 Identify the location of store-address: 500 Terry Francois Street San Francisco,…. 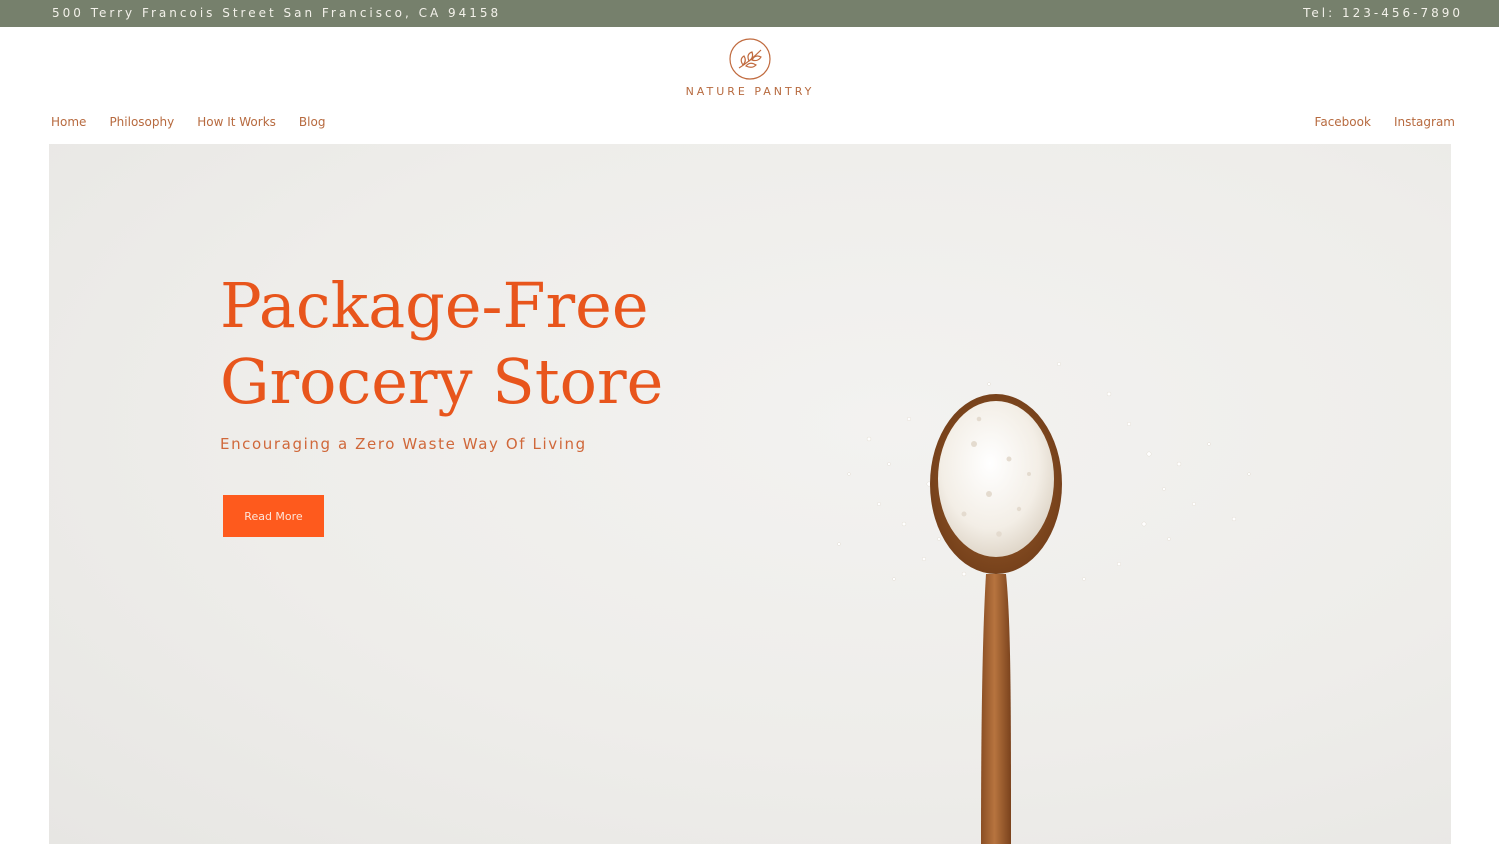
(277, 13).